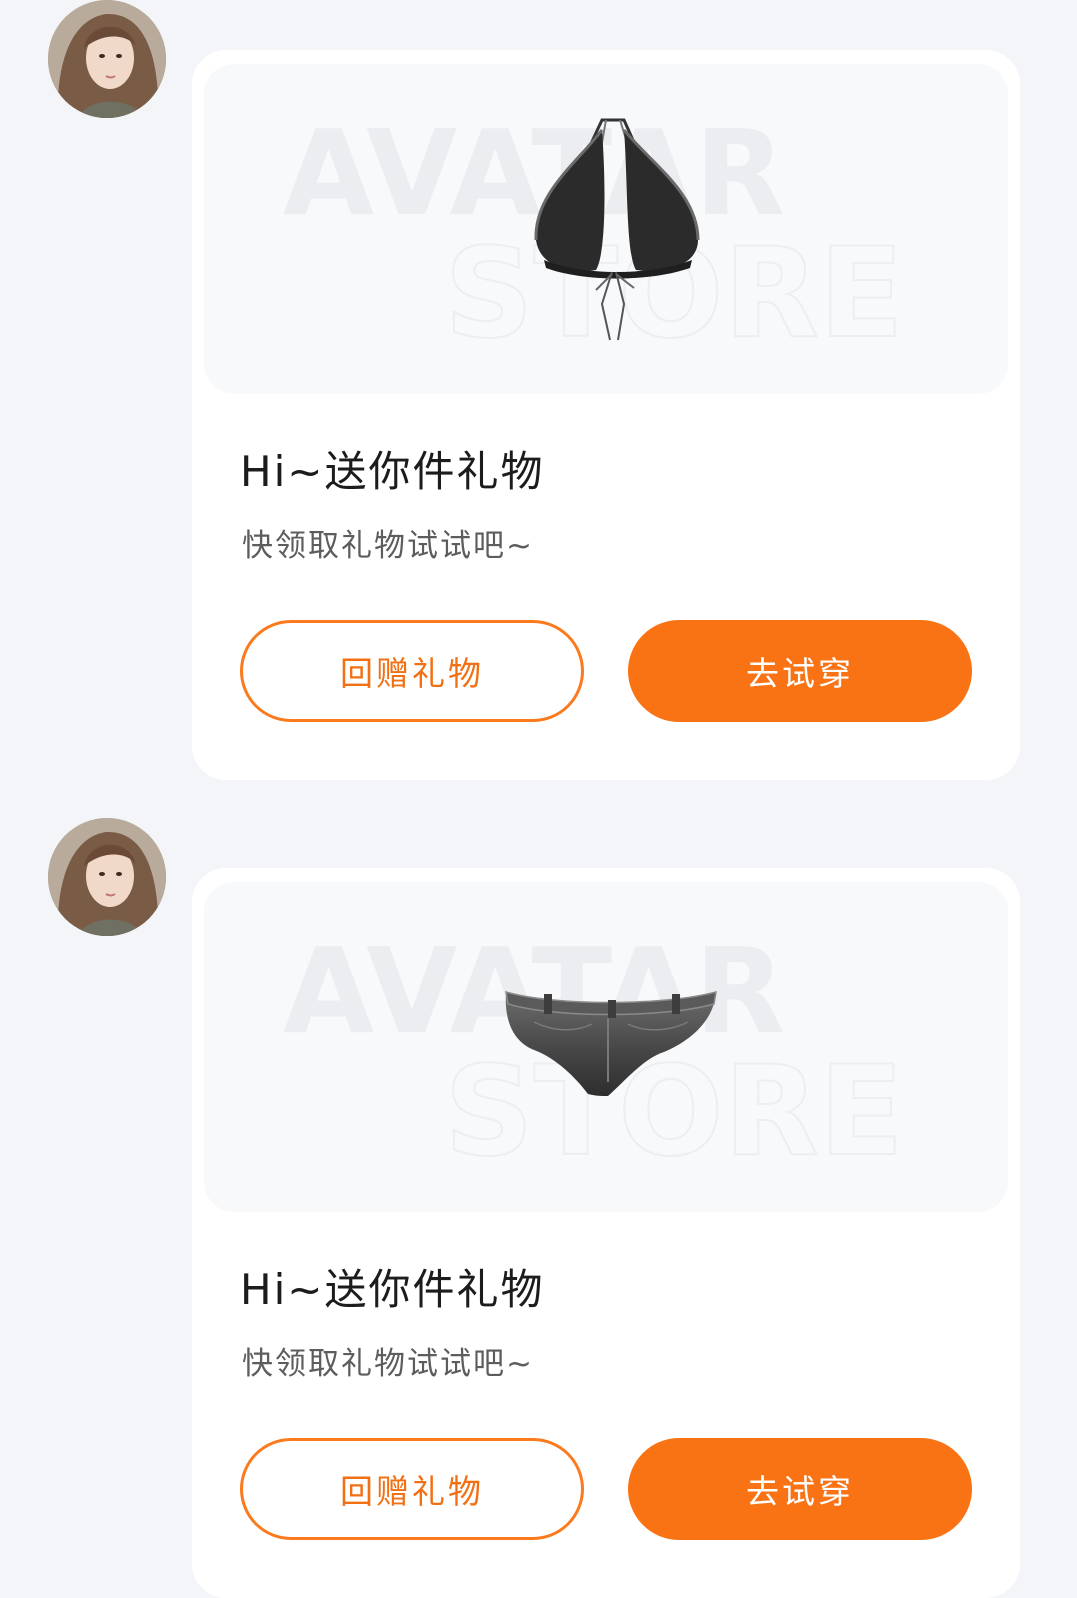  Describe the element at coordinates (617, 229) in the screenshot. I see `bikini-top-image` at that location.